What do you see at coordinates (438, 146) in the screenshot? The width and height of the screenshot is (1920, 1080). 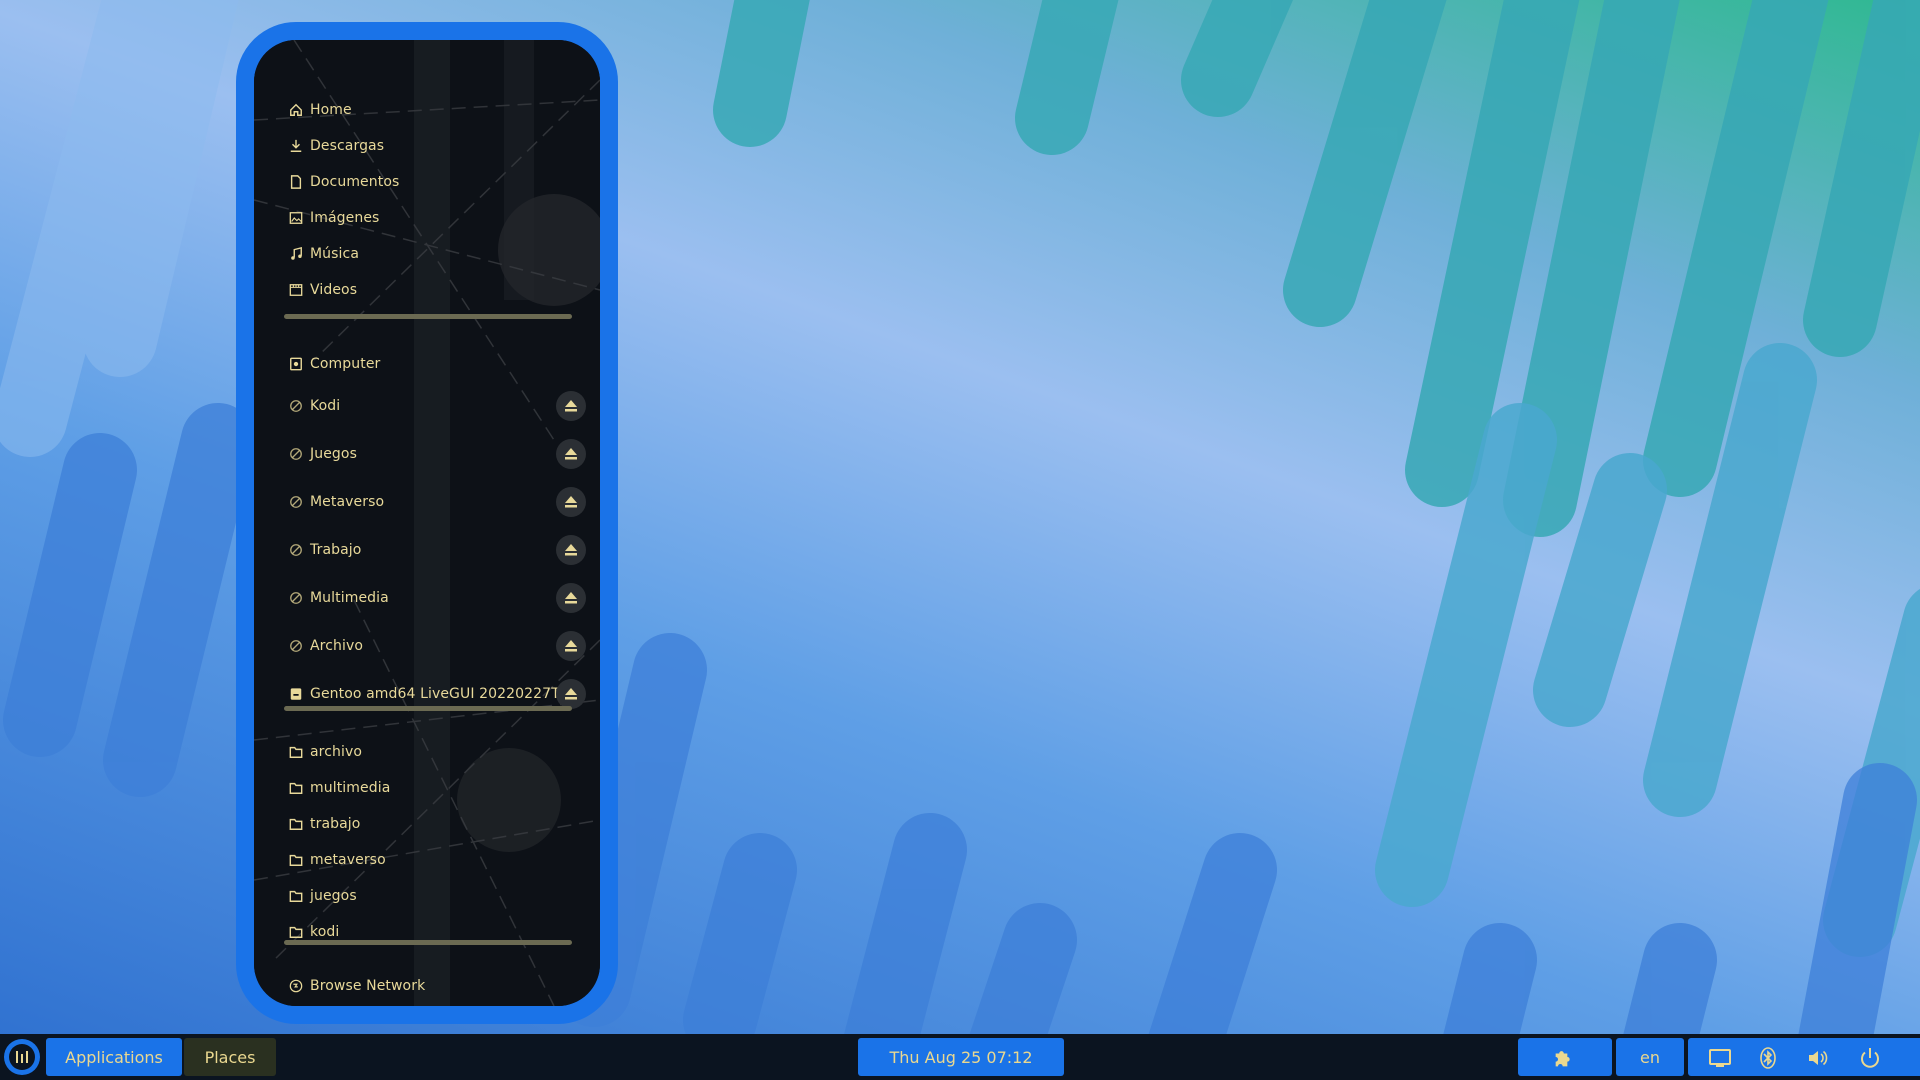 I see `places-item-descargas: Descargas` at bounding box center [438, 146].